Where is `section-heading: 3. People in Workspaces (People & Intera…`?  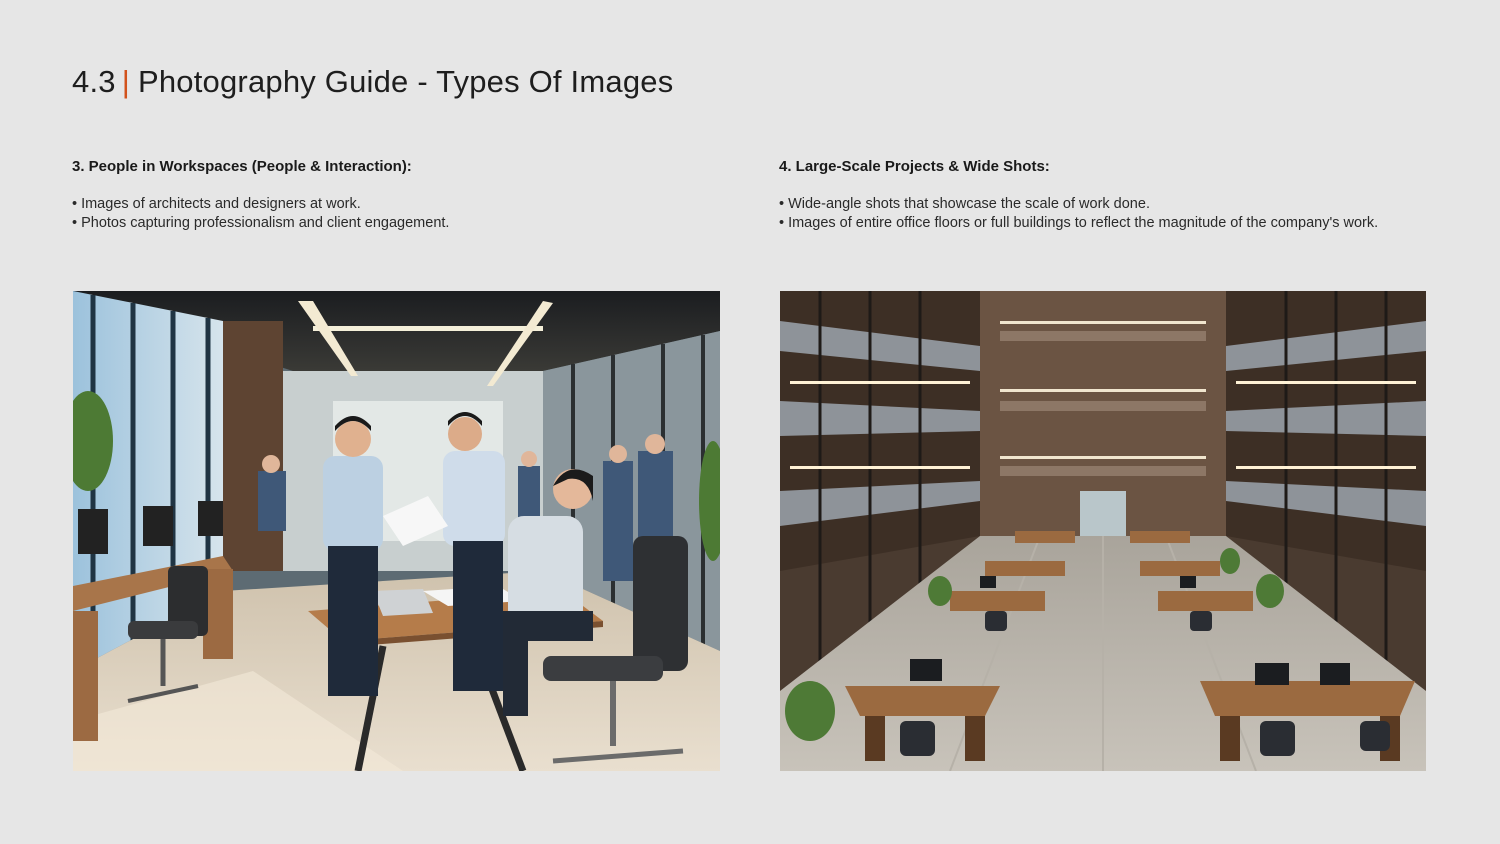 section-heading: 3. People in Workspaces (People & Intera… is located at coordinates (242, 166).